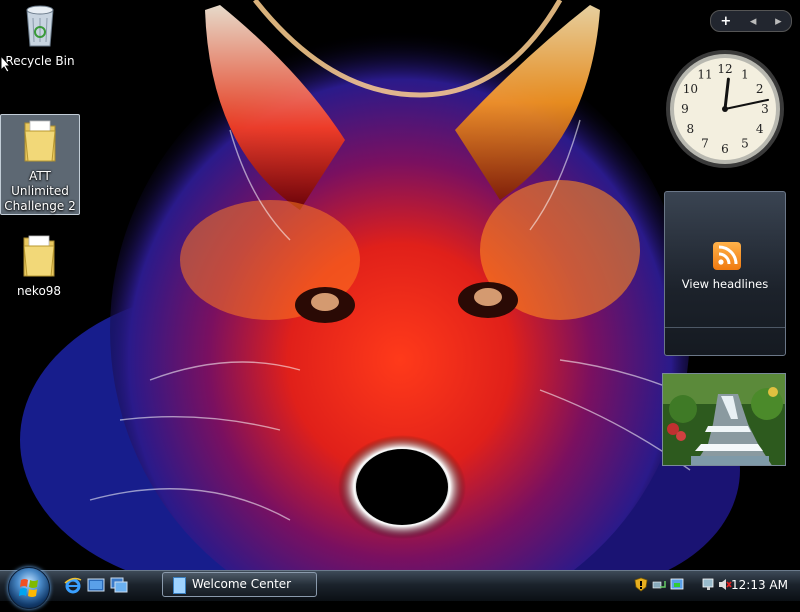 The height and width of the screenshot is (612, 800). I want to click on clock-numeral: 3, so click(765, 109).